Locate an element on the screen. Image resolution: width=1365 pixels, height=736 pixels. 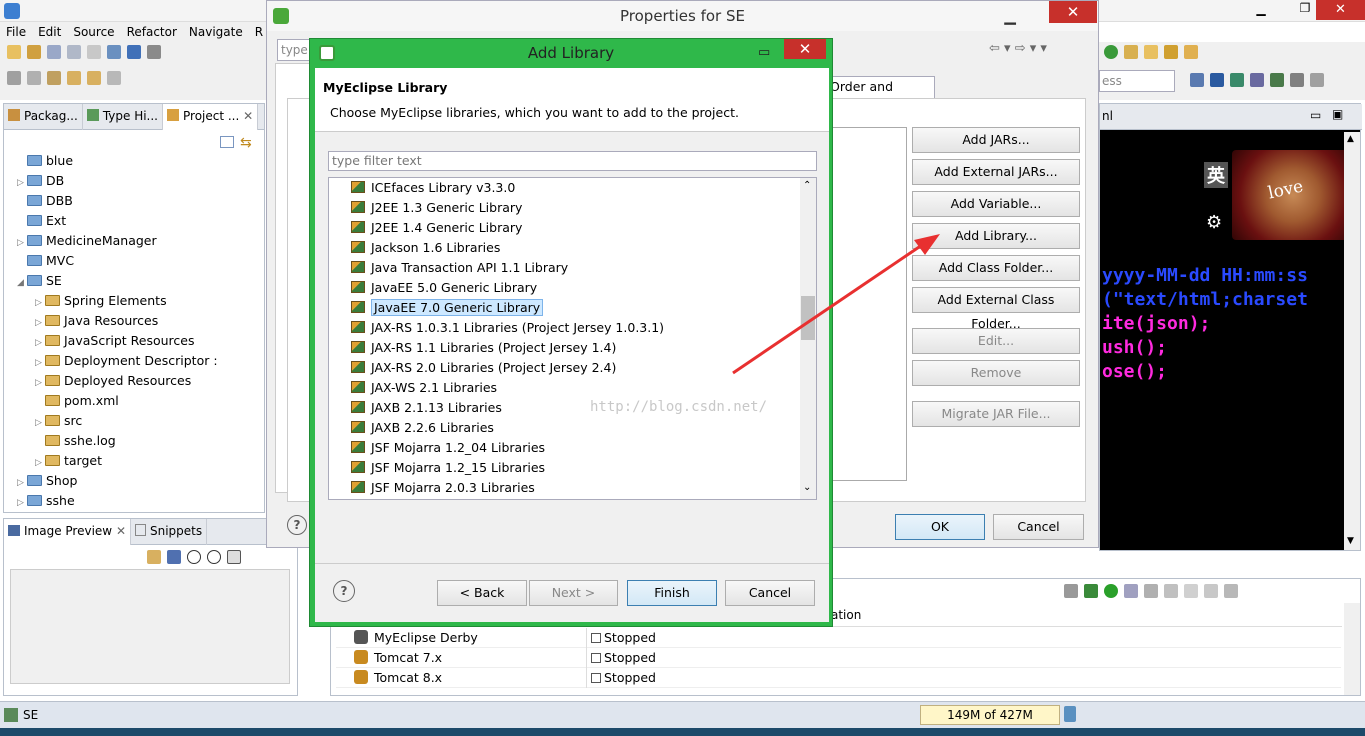
annotation-arrow is located at coordinates (836, 304).